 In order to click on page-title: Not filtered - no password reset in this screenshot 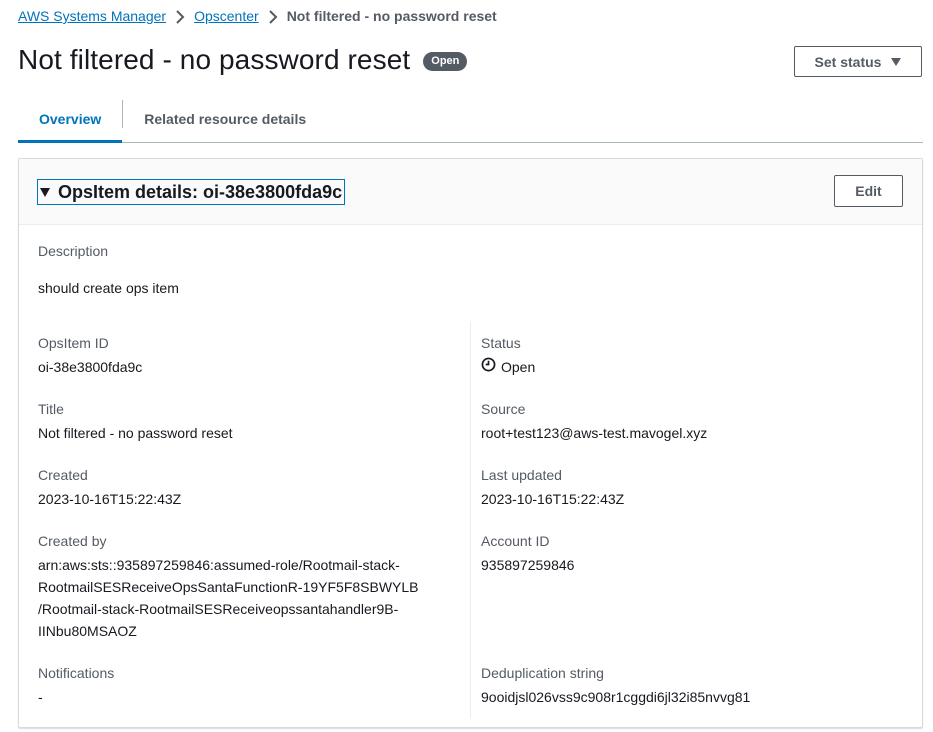, I will do `click(214, 59)`.